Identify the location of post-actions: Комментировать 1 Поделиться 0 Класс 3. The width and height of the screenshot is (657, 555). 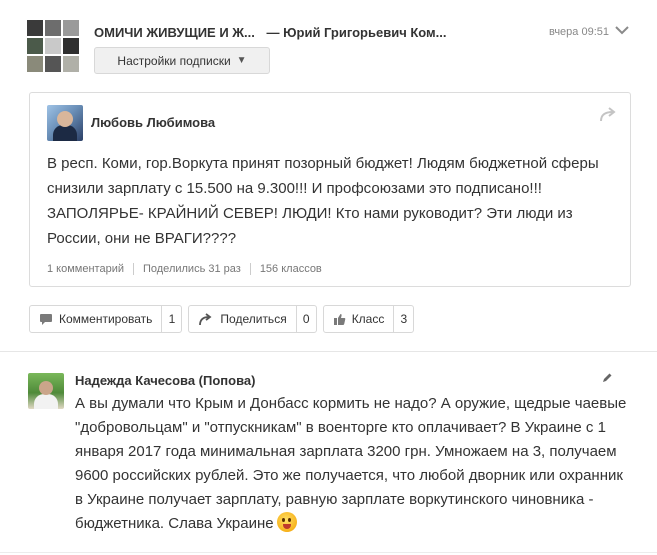
(222, 319).